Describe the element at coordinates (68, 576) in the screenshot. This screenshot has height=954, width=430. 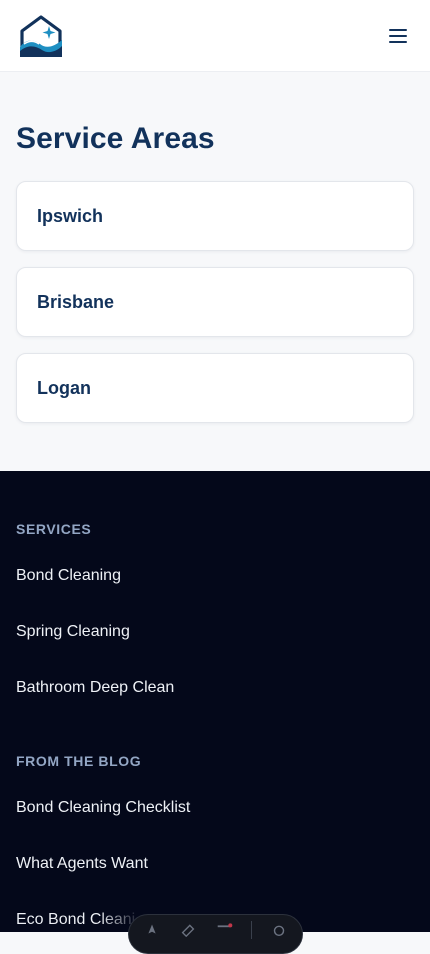
I see `footer-link-bond-cleaning: Bond Cleaning` at that location.